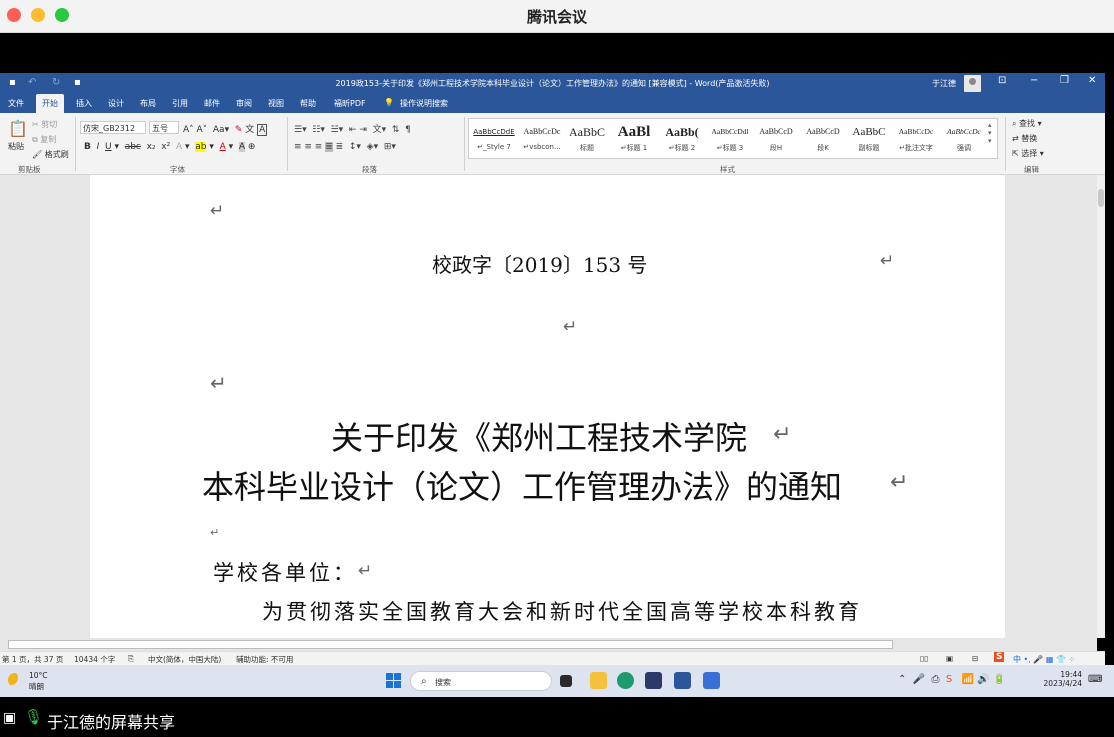 Image resolution: width=1114 pixels, height=737 pixels. Describe the element at coordinates (32, 82) in the screenshot. I see `undo-icon: ↶` at that location.